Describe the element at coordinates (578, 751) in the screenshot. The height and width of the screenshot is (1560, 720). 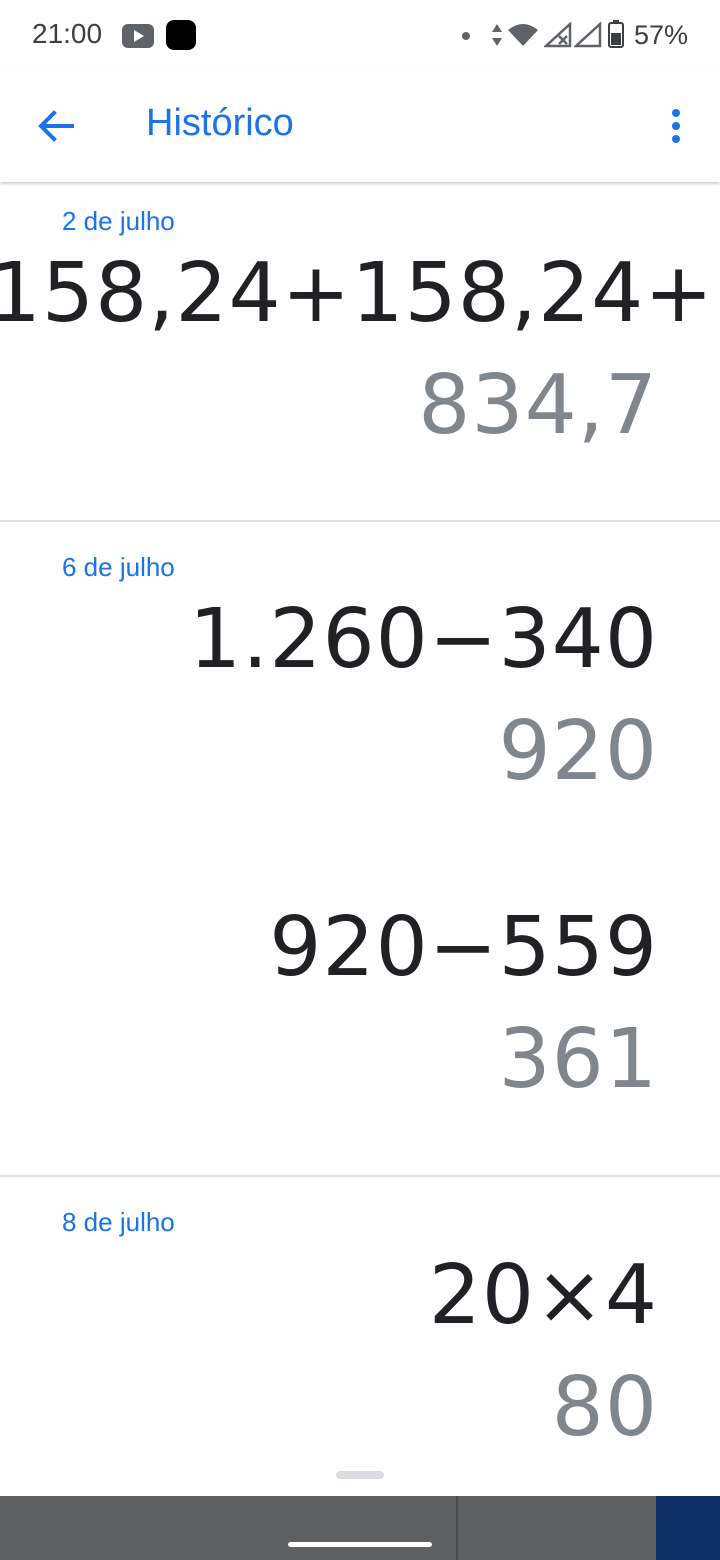
I see `history-result: 920` at that location.